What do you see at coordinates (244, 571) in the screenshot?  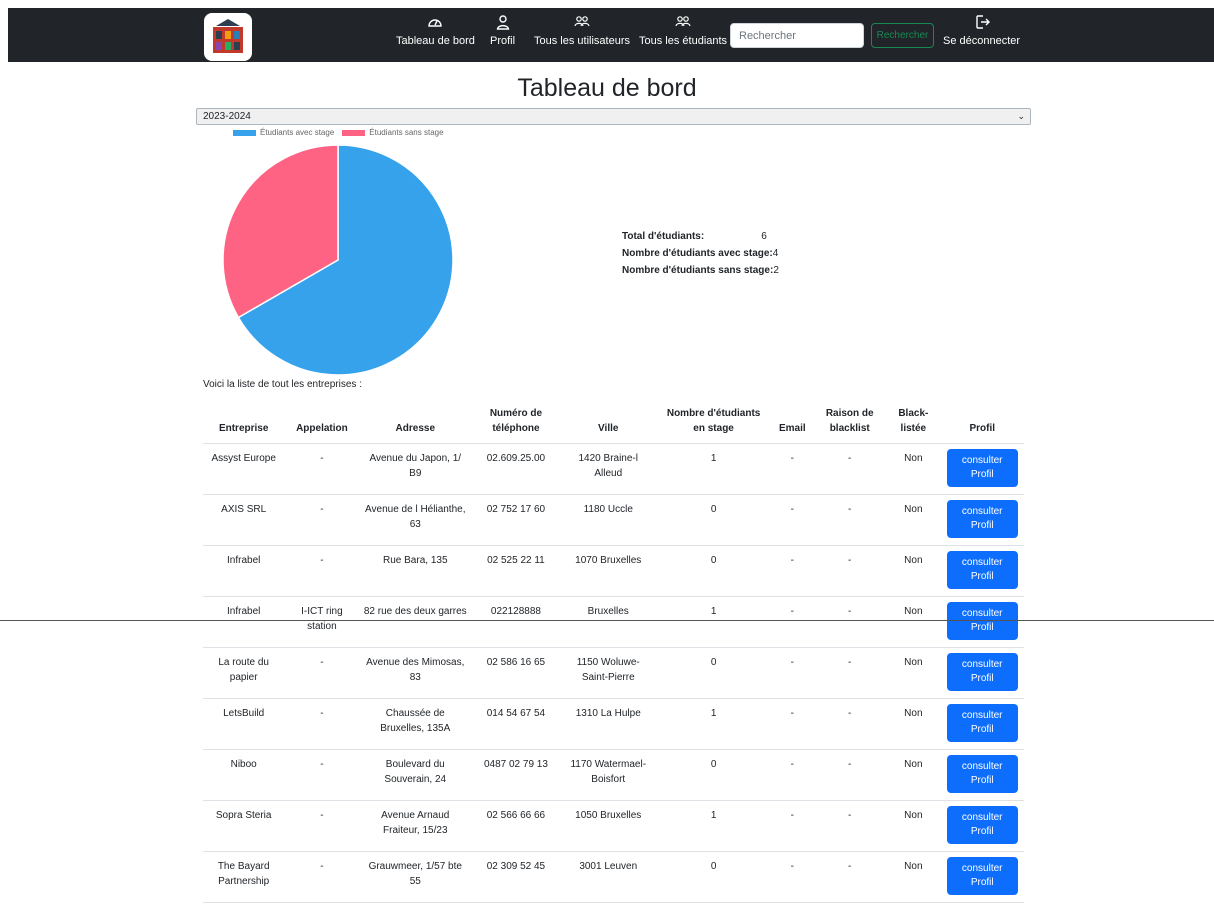 I see `cell-entreprise: Infrabel` at bounding box center [244, 571].